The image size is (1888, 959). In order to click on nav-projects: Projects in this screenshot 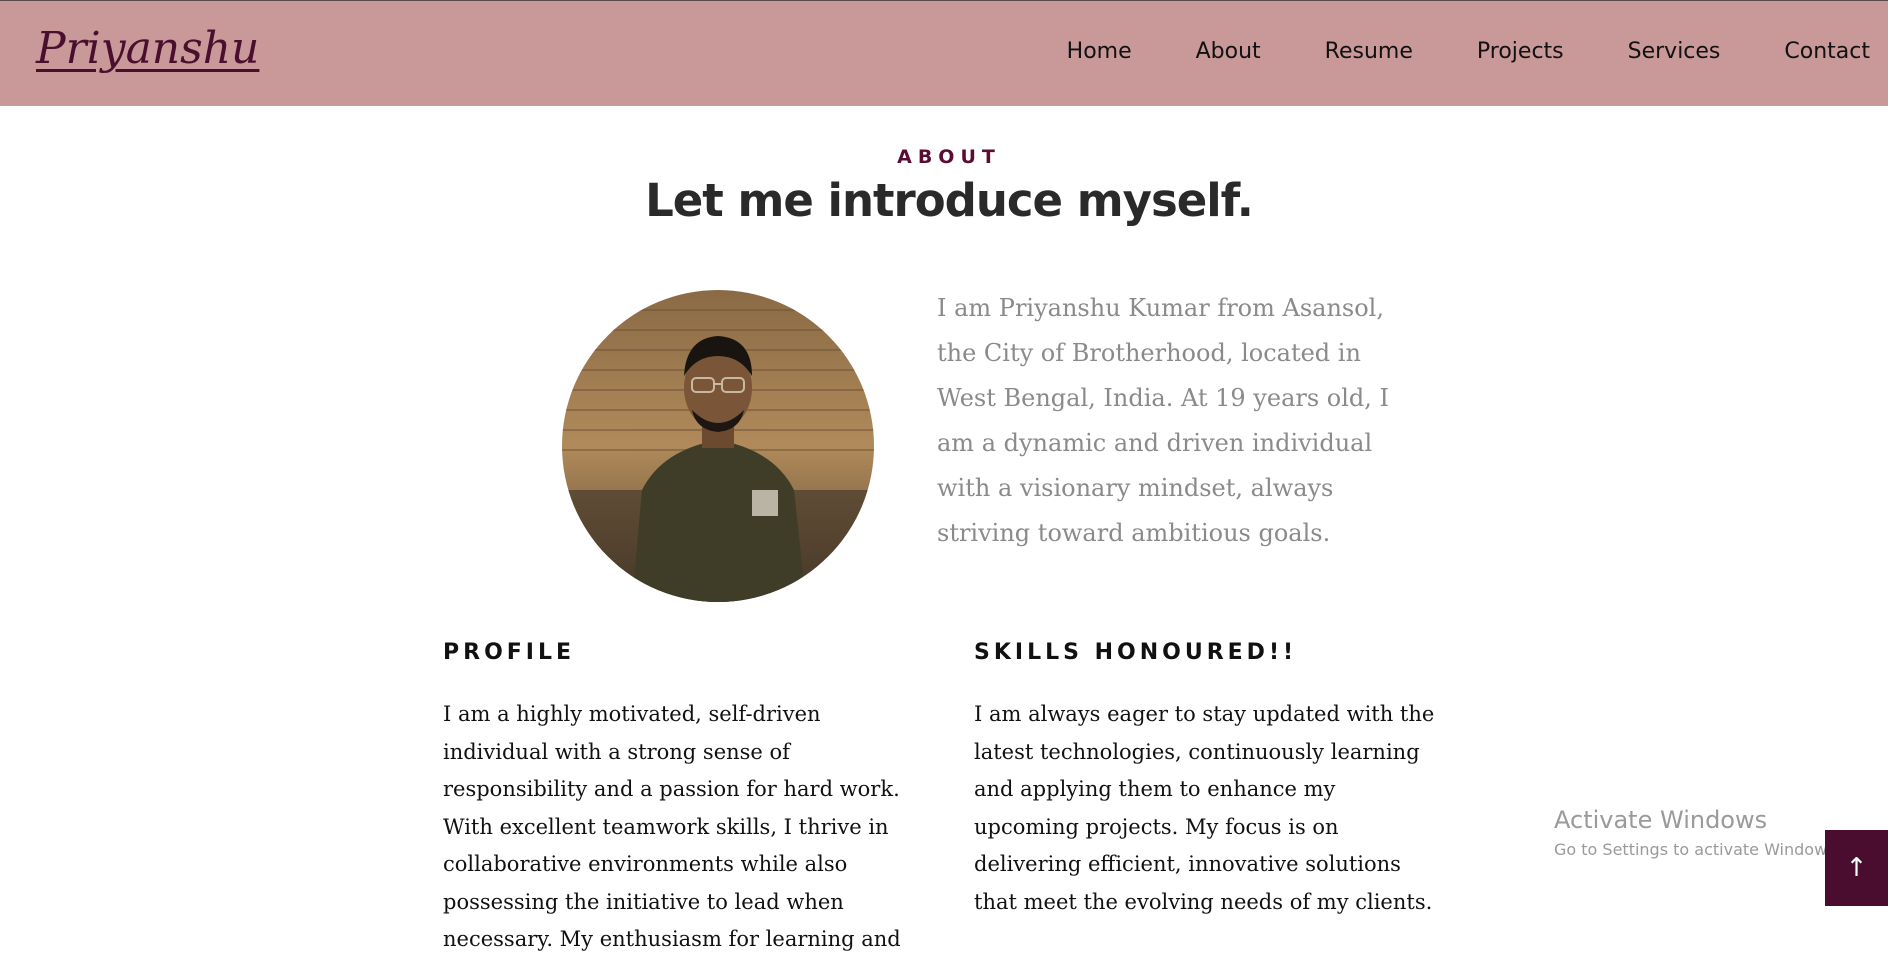, I will do `click(1520, 51)`.